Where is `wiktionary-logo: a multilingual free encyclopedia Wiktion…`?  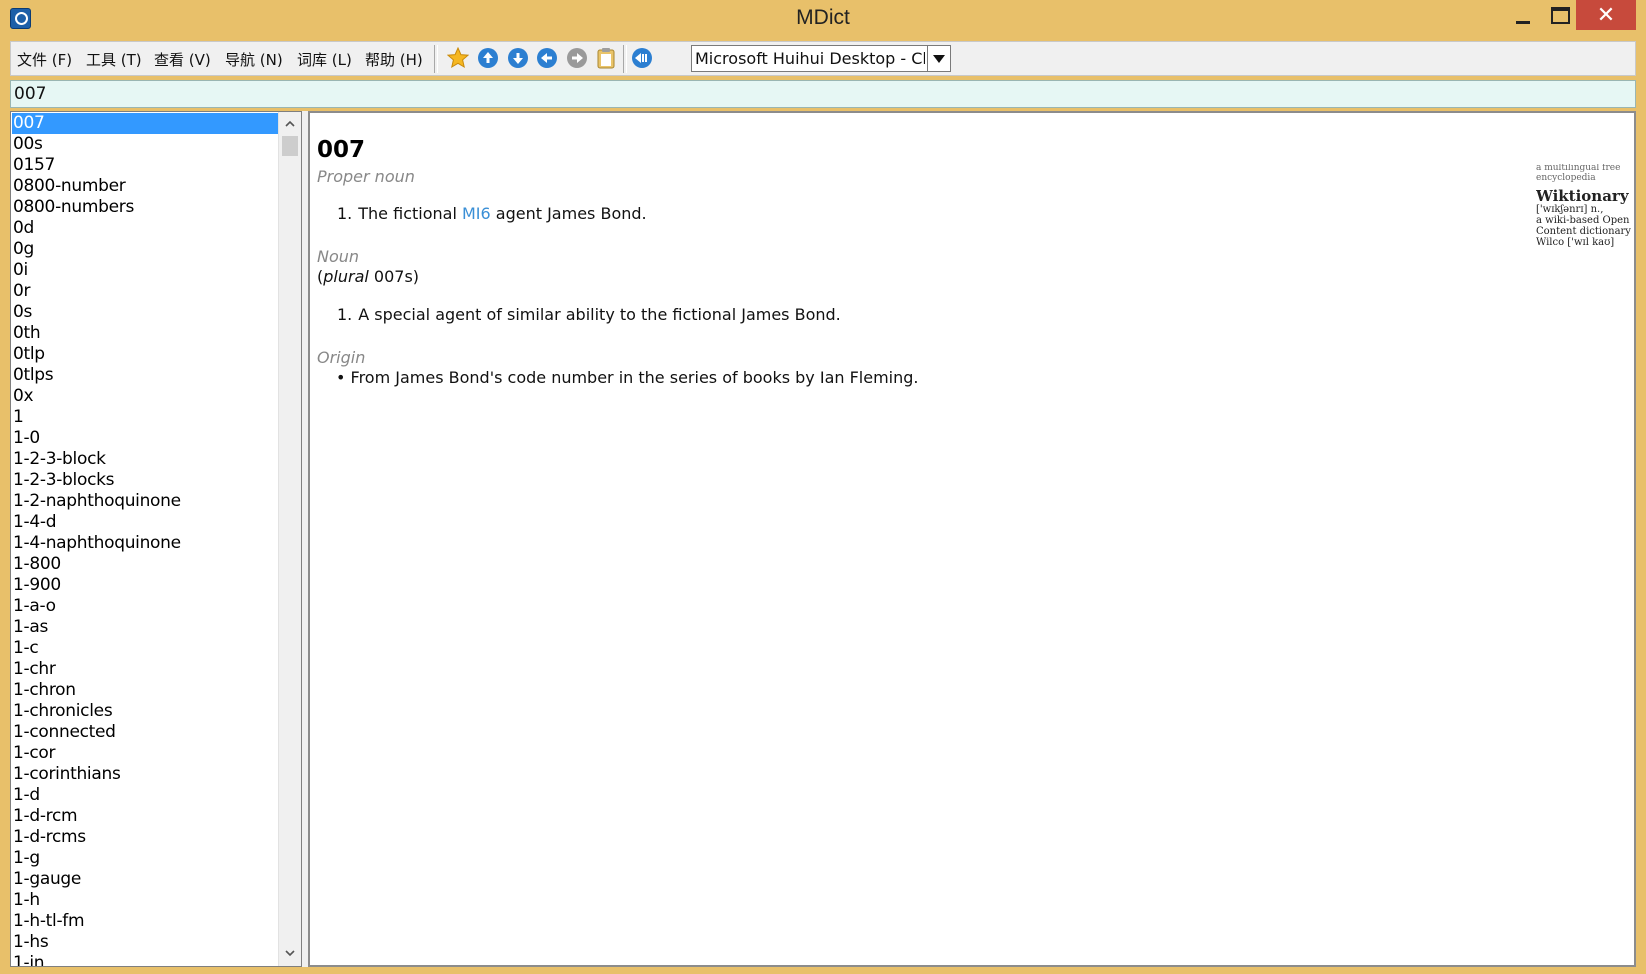 wiktionary-logo: a multilingual free encyclopedia Wiktion… is located at coordinates (1585, 211).